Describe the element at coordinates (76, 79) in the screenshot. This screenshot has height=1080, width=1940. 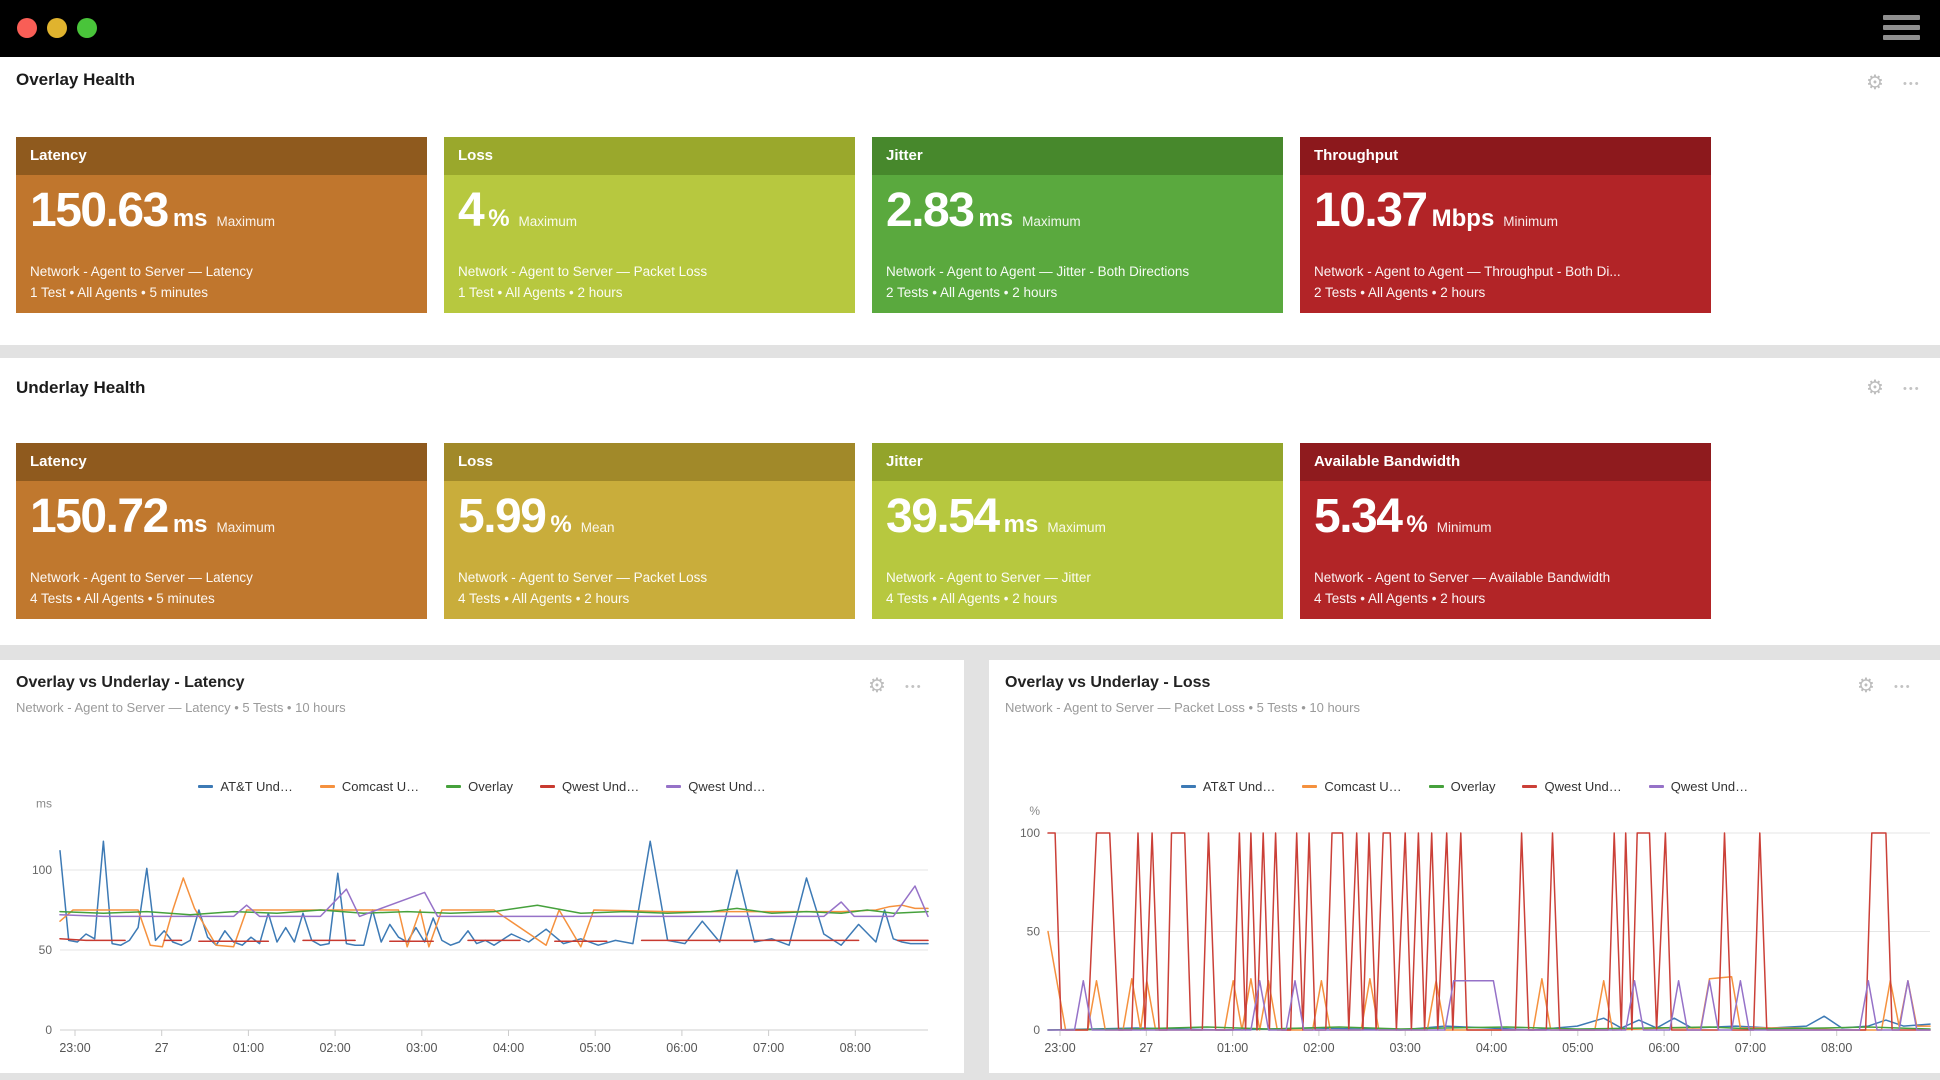
I see `section-title: Overlay Health` at that location.